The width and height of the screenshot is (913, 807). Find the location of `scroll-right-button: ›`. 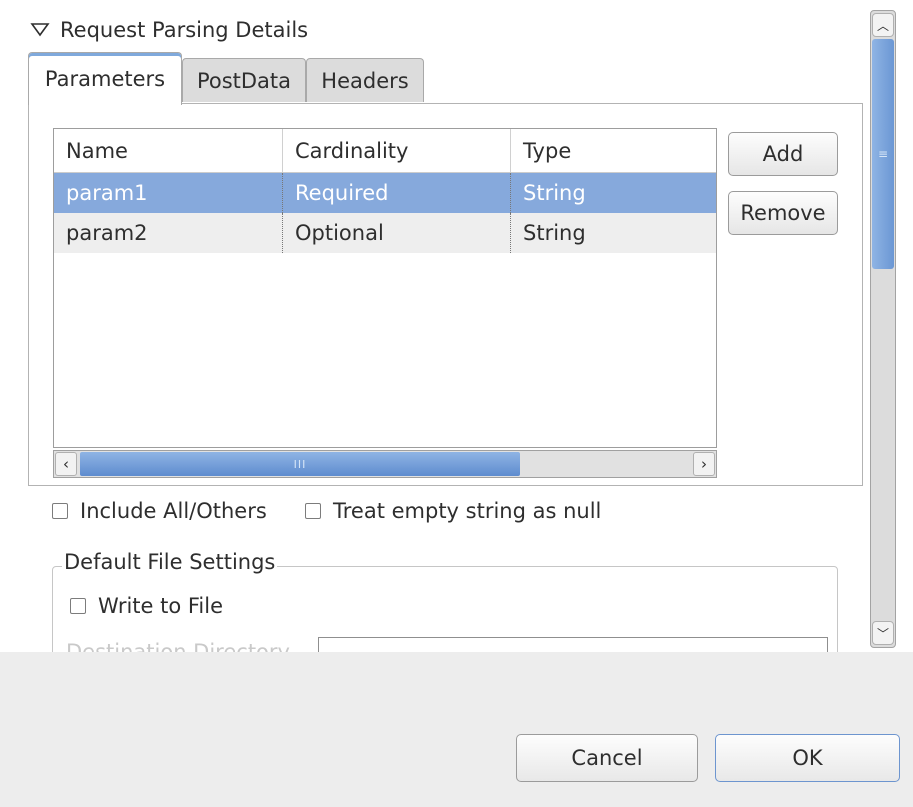

scroll-right-button: › is located at coordinates (704, 464).